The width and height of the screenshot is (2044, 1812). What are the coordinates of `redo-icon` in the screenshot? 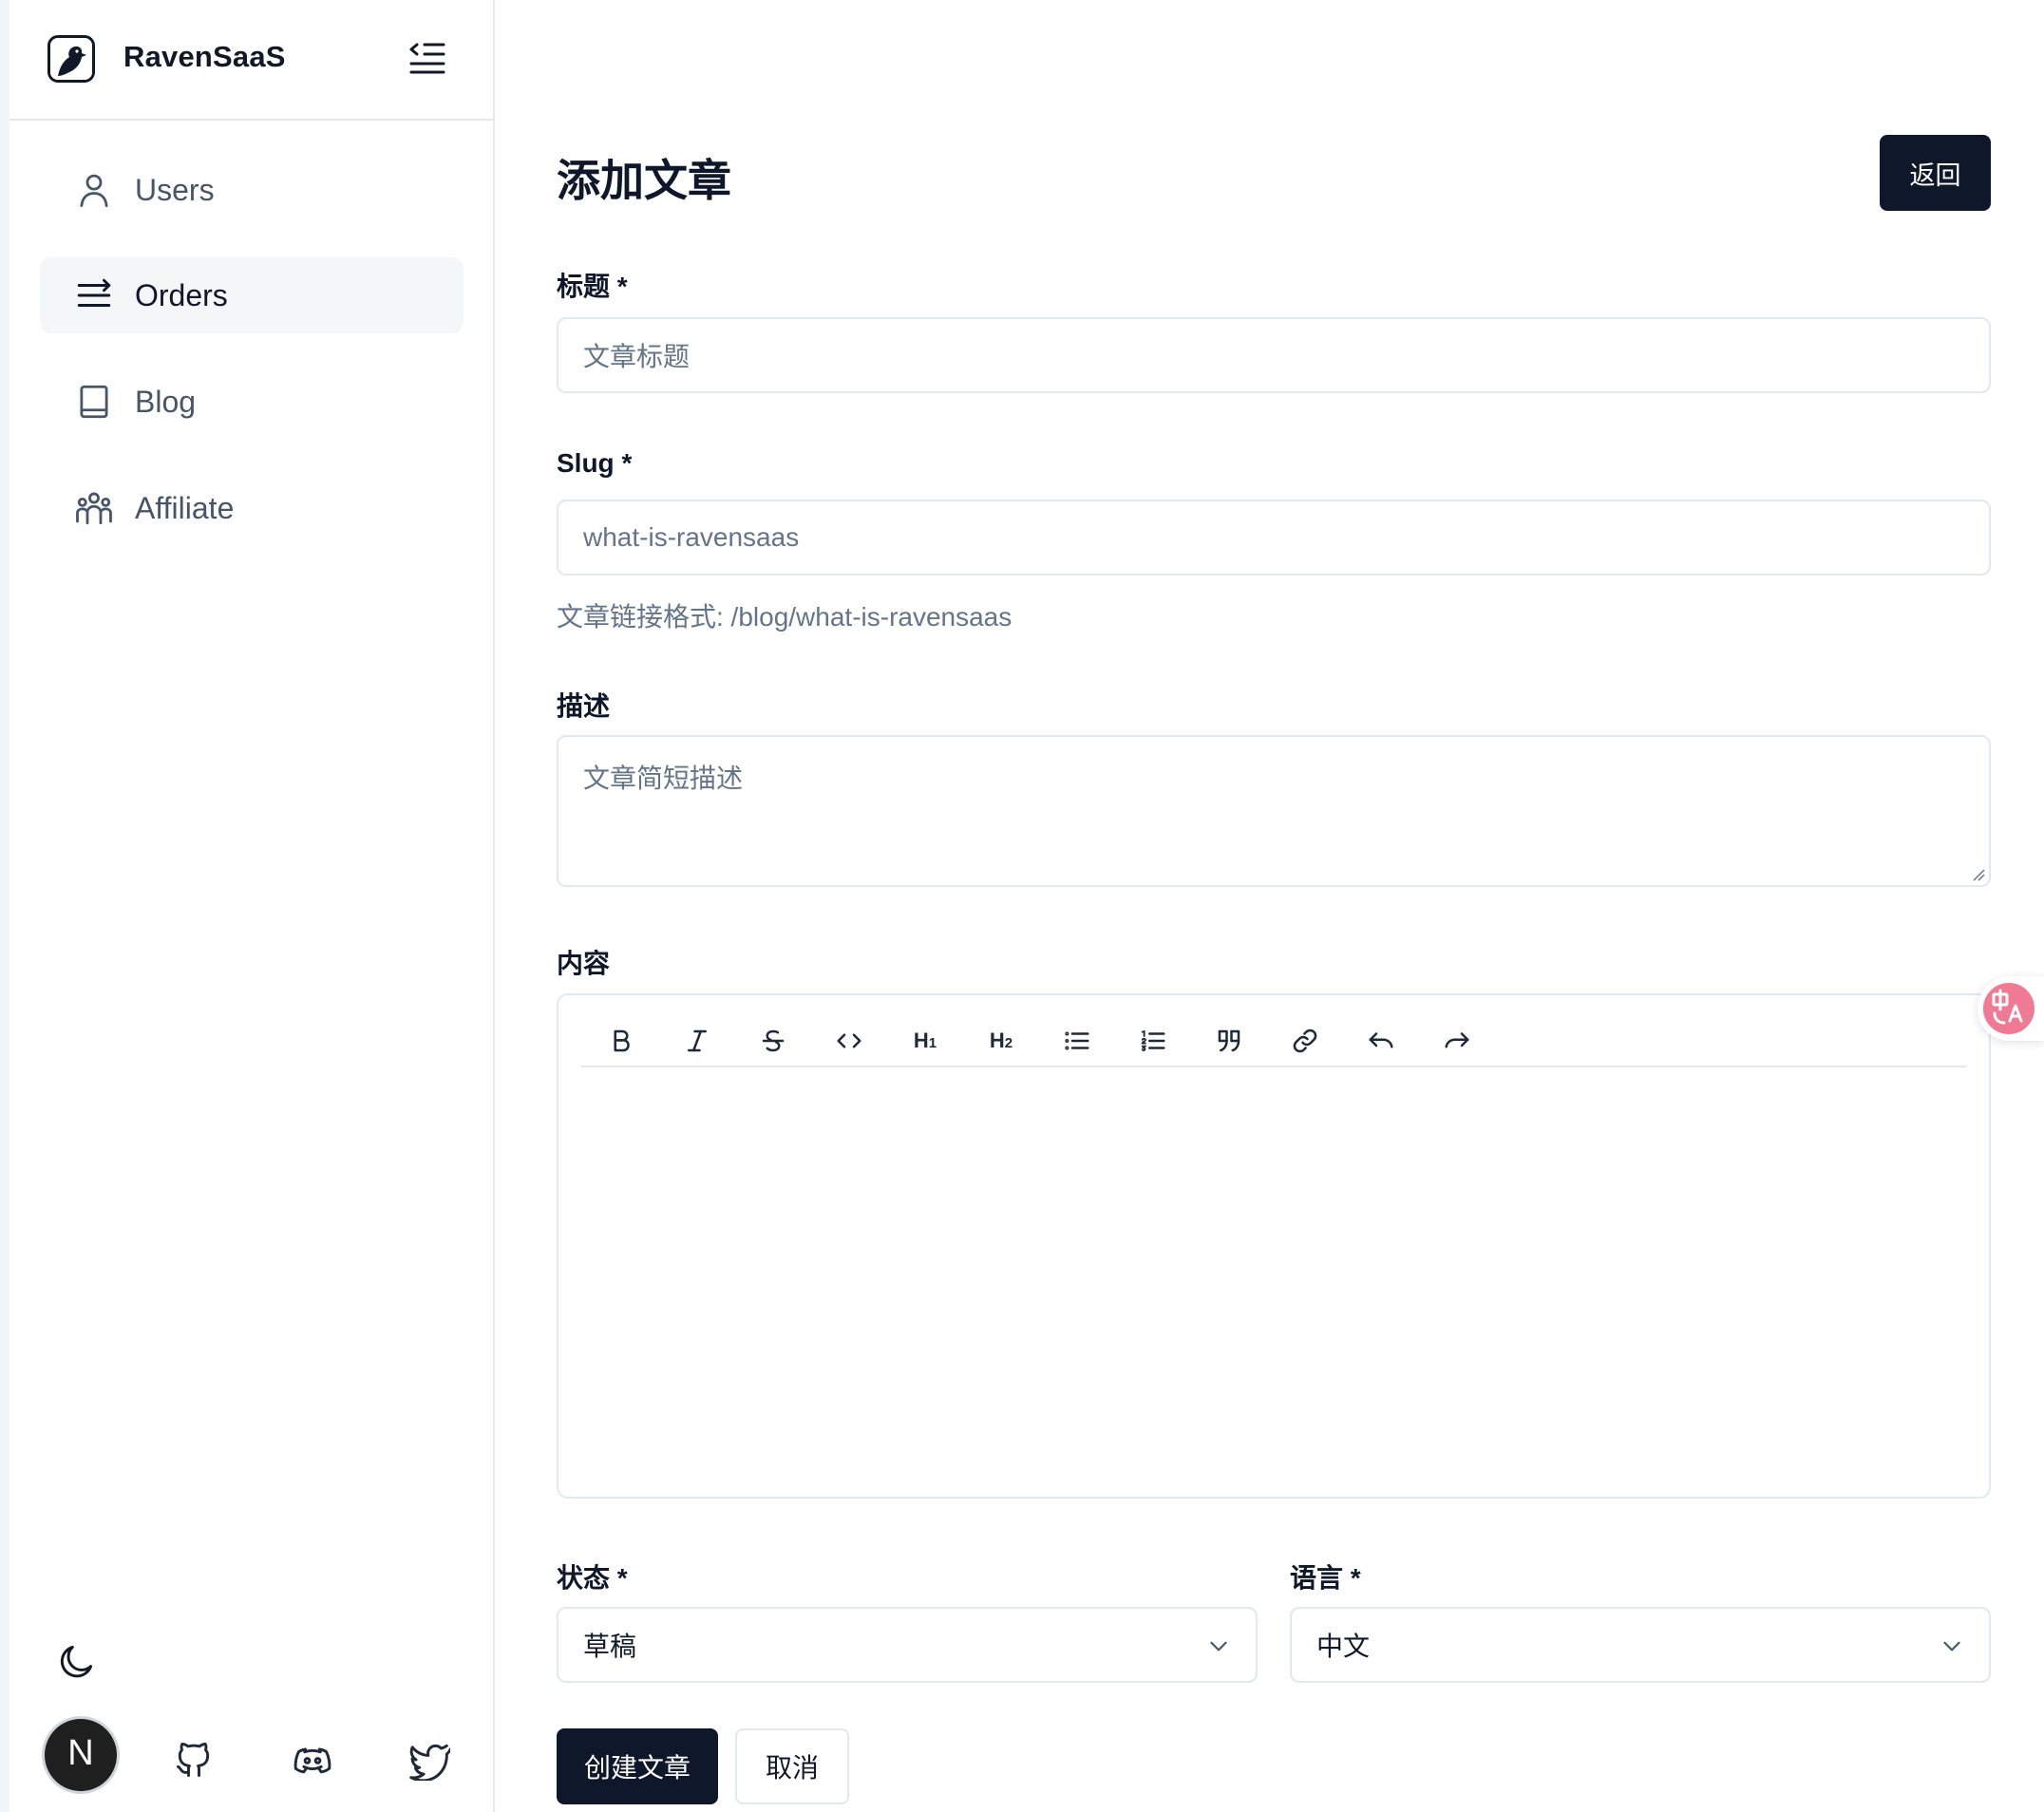 It's located at (1457, 1041).